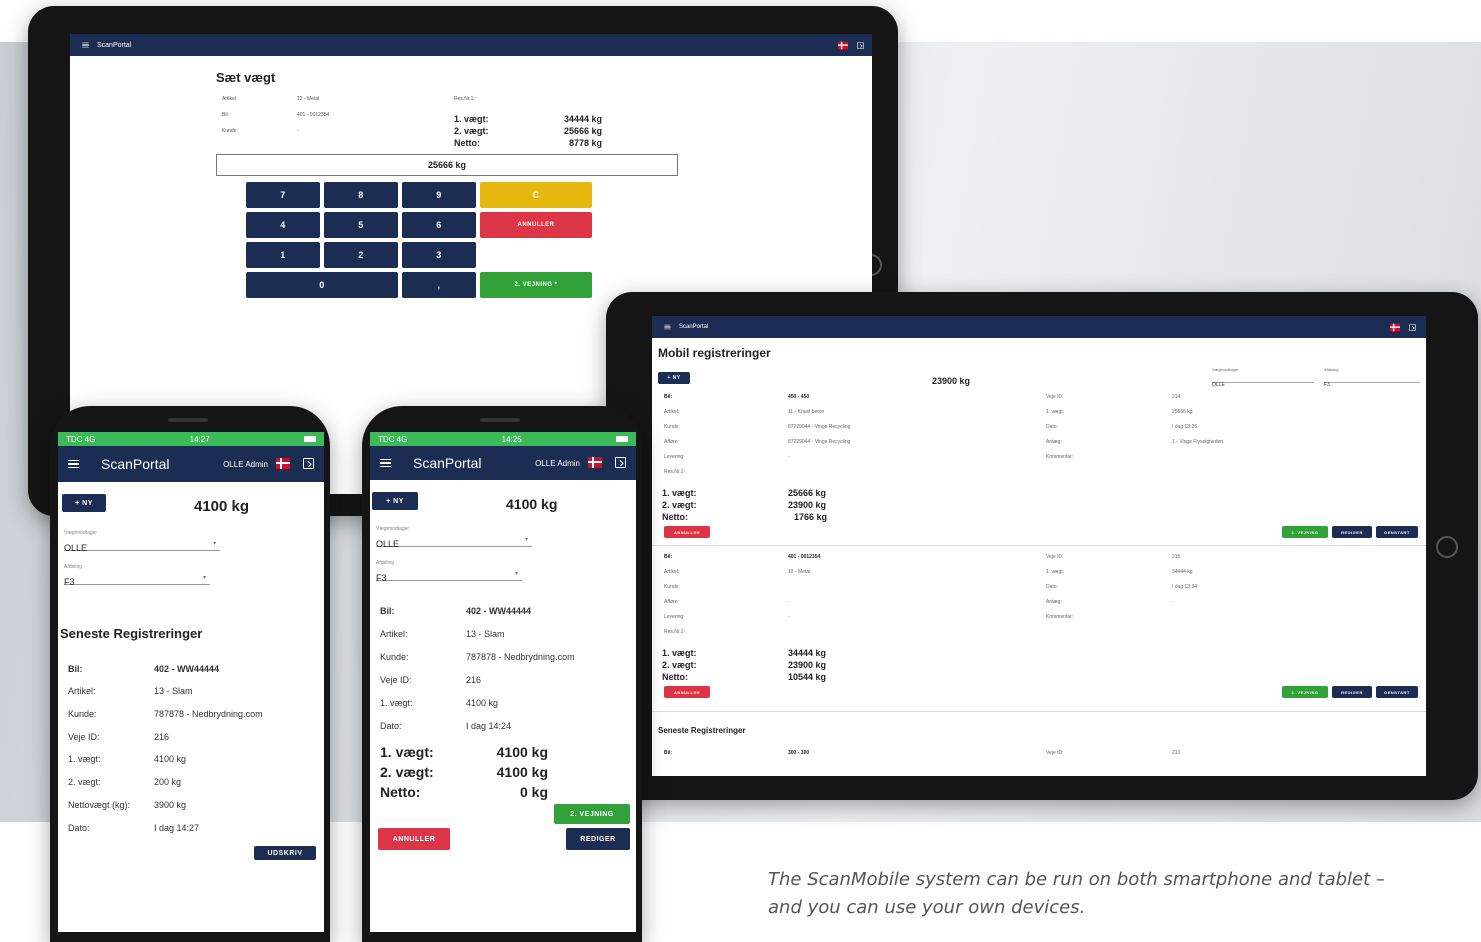  What do you see at coordinates (84, 759) in the screenshot?
I see `row-label: 1. vægt:` at bounding box center [84, 759].